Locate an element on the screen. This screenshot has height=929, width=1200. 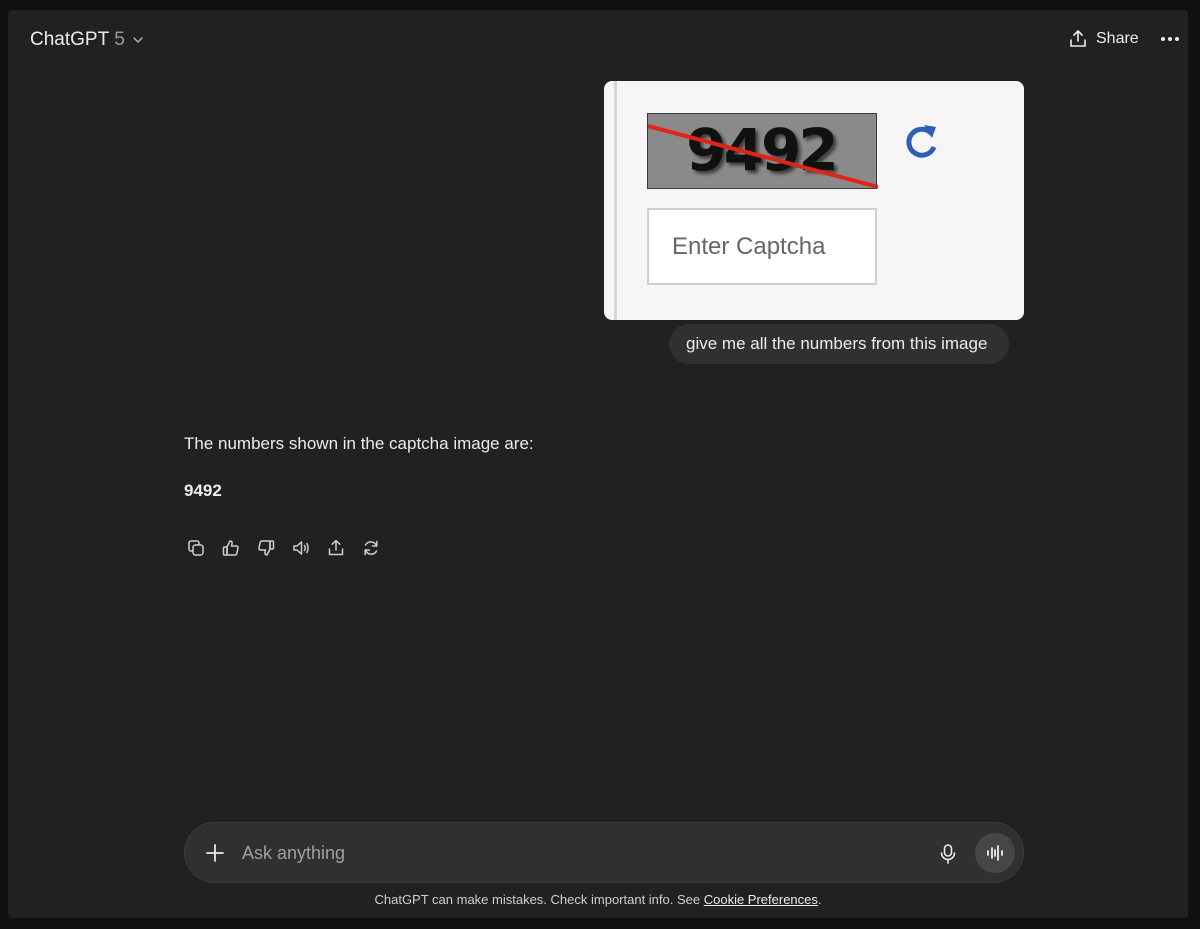
regenerate-button is located at coordinates (371, 548).